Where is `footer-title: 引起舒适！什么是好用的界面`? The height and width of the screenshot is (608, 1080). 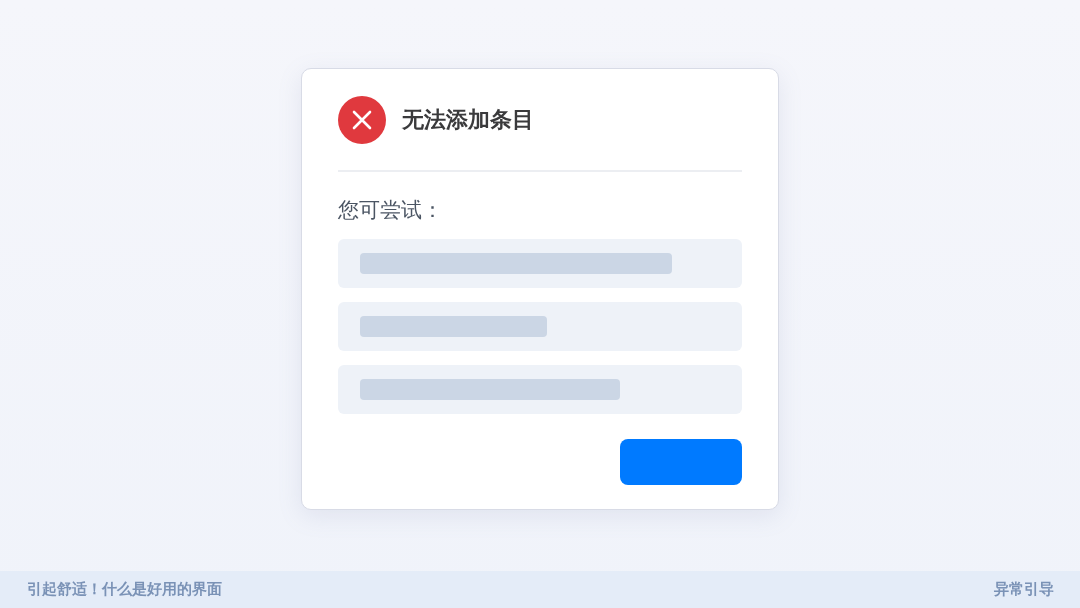
footer-title: 引起舒适！什么是好用的界面 is located at coordinates (124, 589).